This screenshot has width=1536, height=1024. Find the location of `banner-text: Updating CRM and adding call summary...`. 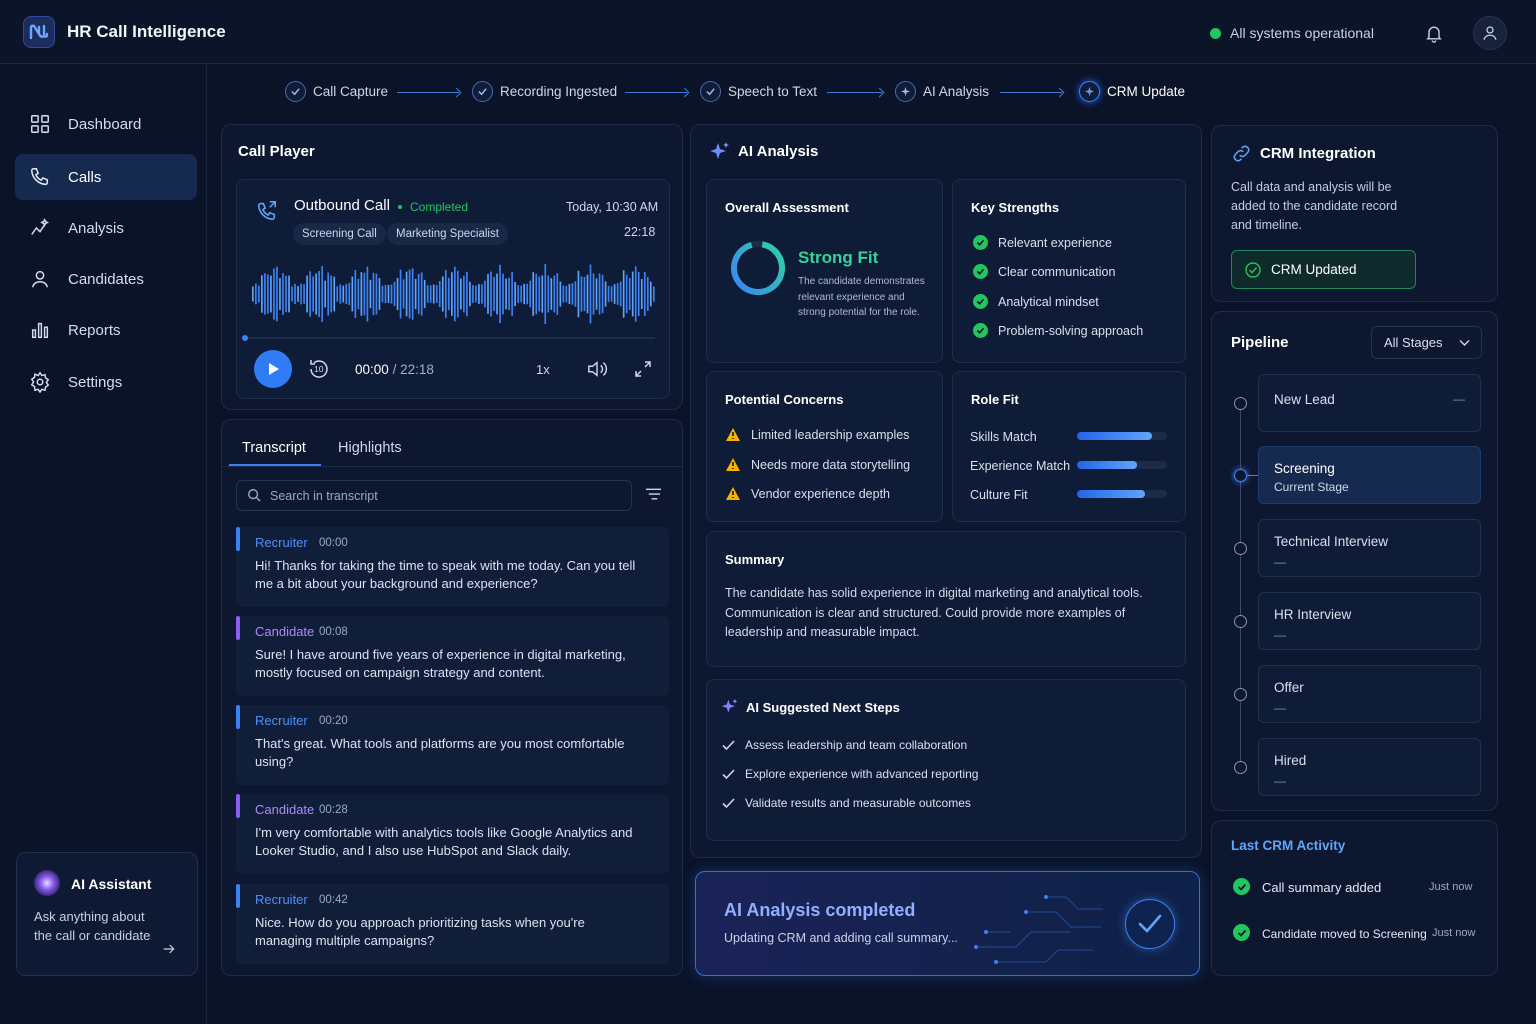

banner-text: Updating CRM and adding call summary... is located at coordinates (841, 938).